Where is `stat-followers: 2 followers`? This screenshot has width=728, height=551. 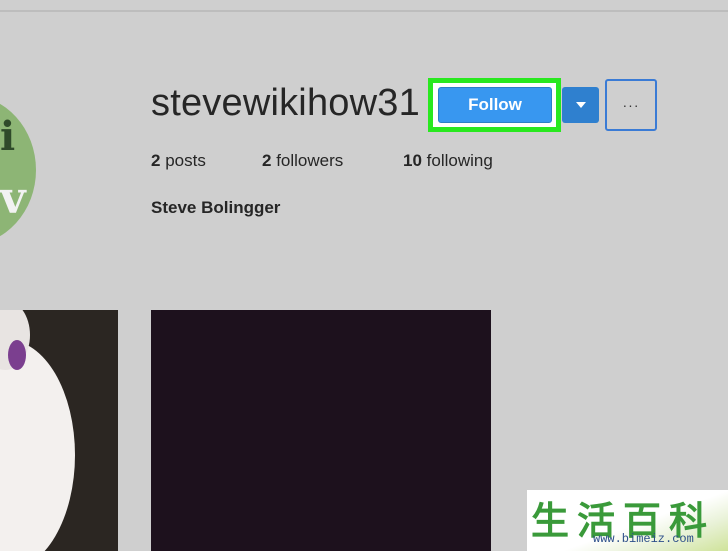
stat-followers: 2 followers is located at coordinates (302, 161).